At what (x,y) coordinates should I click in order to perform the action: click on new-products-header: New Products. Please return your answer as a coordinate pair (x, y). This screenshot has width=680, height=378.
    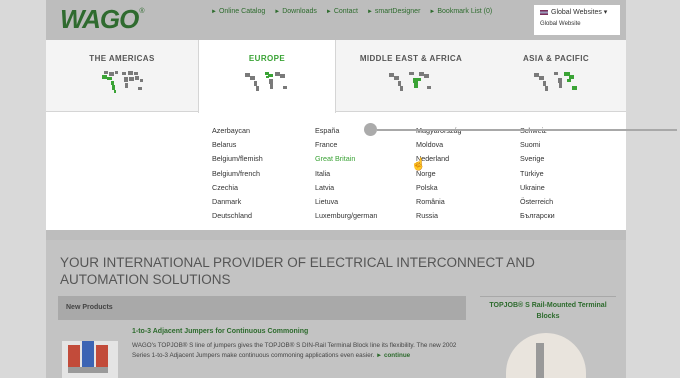
    Looking at the image, I should click on (262, 308).